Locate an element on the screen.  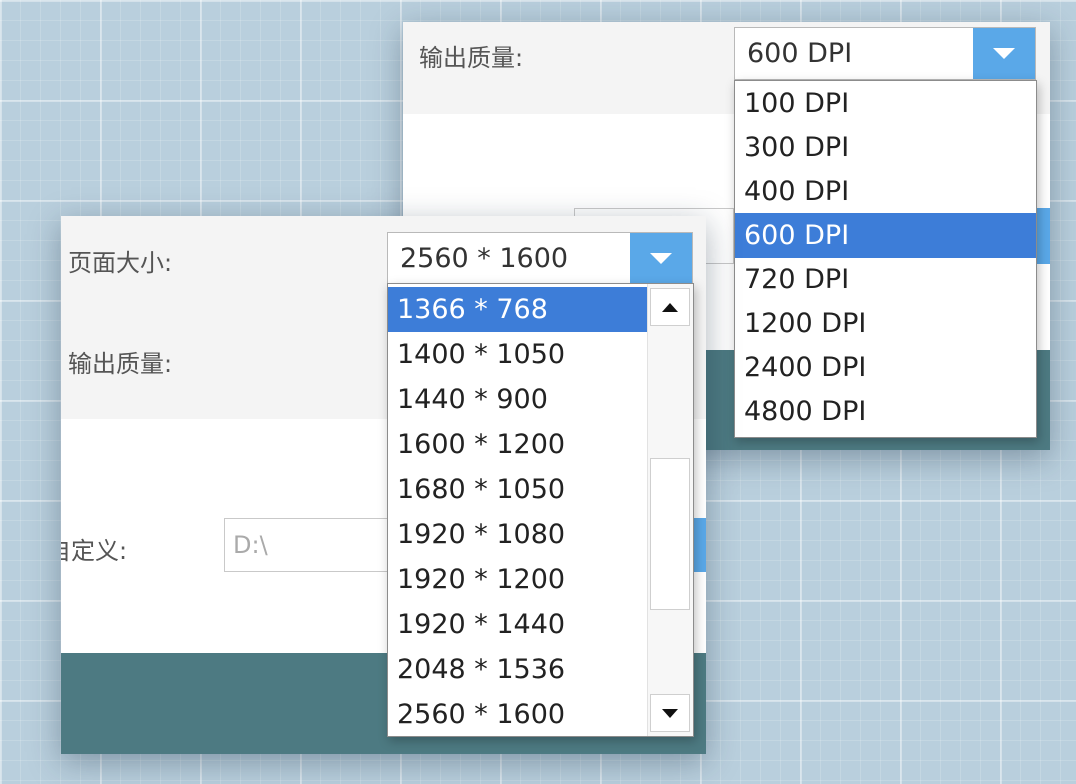
page-size-option: 2560 * 1600 is located at coordinates (519, 714).